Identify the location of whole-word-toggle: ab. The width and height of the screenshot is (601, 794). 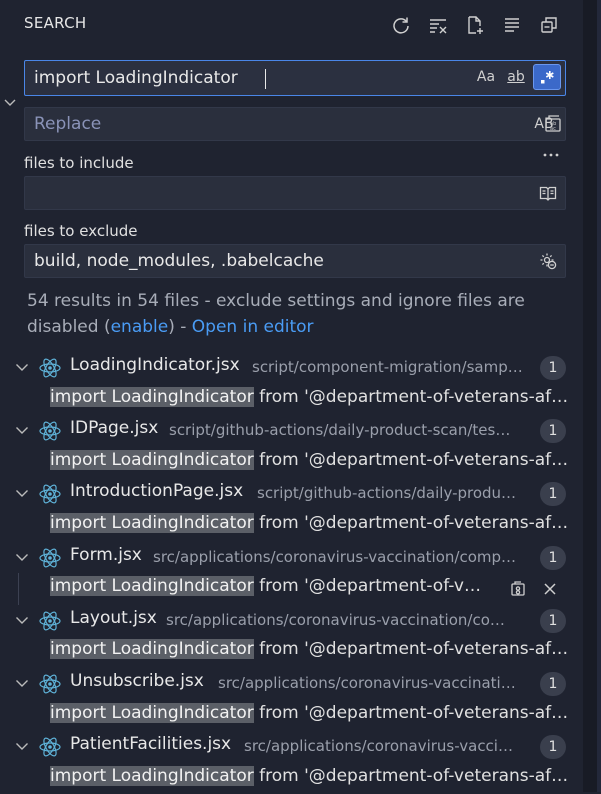
(516, 77).